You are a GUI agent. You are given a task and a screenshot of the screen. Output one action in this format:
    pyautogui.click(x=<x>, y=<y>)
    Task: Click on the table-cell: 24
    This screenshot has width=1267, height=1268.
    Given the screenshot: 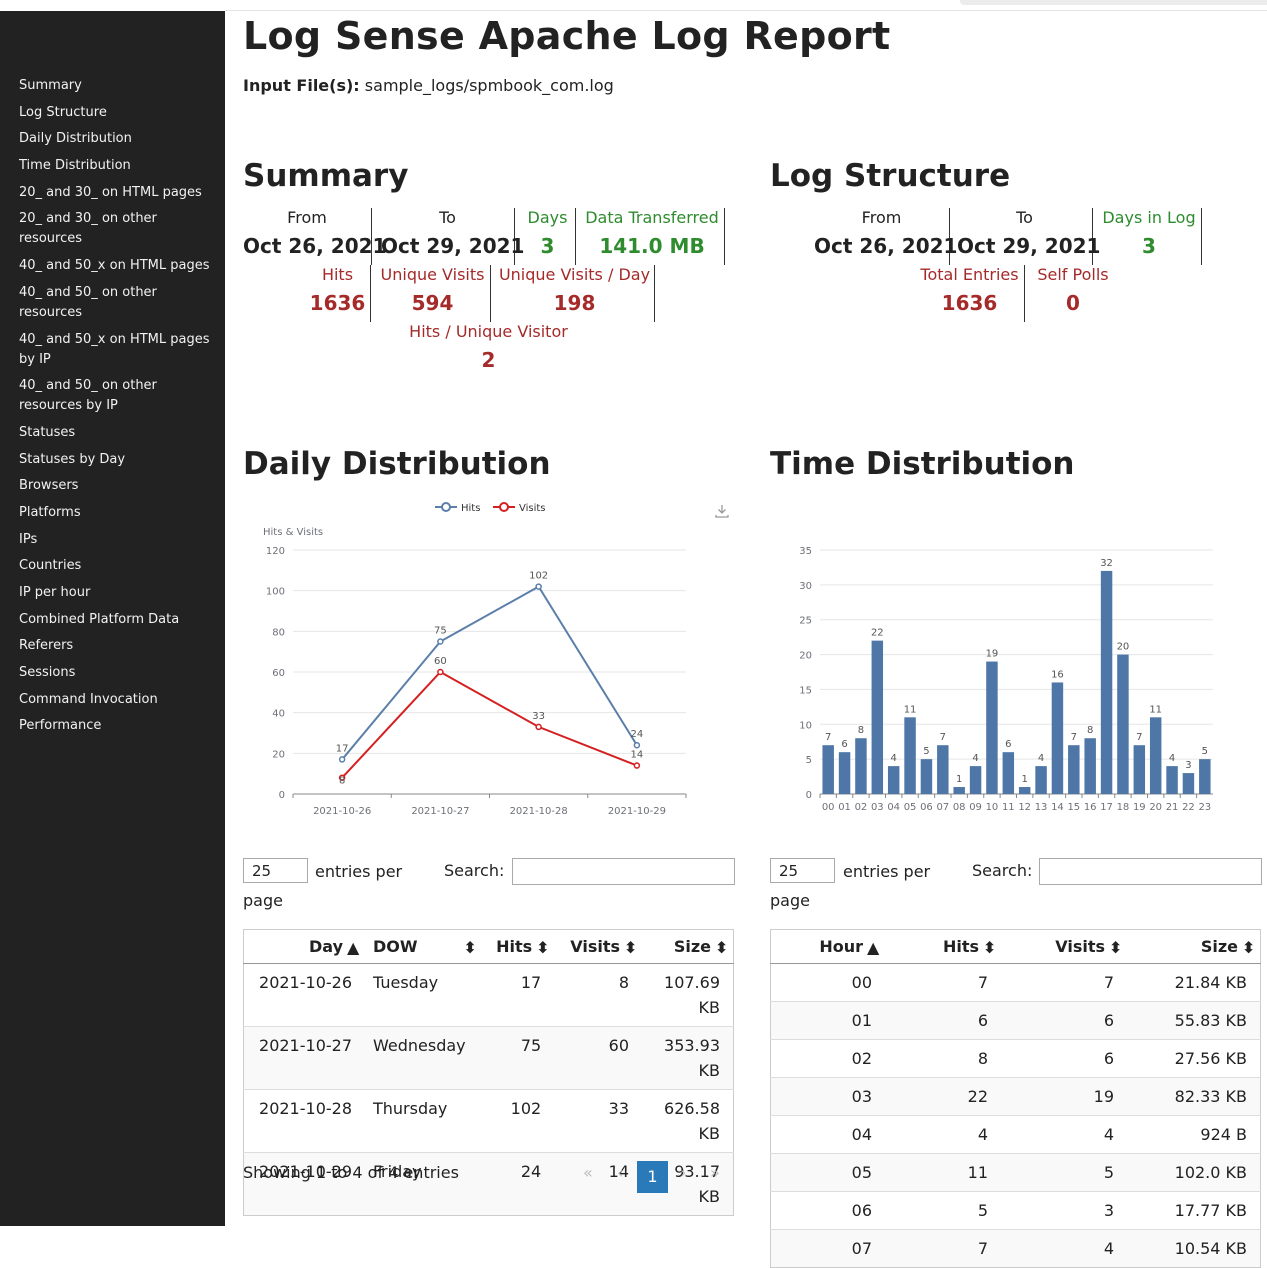 What is the action you would take?
    pyautogui.click(x=518, y=1184)
    